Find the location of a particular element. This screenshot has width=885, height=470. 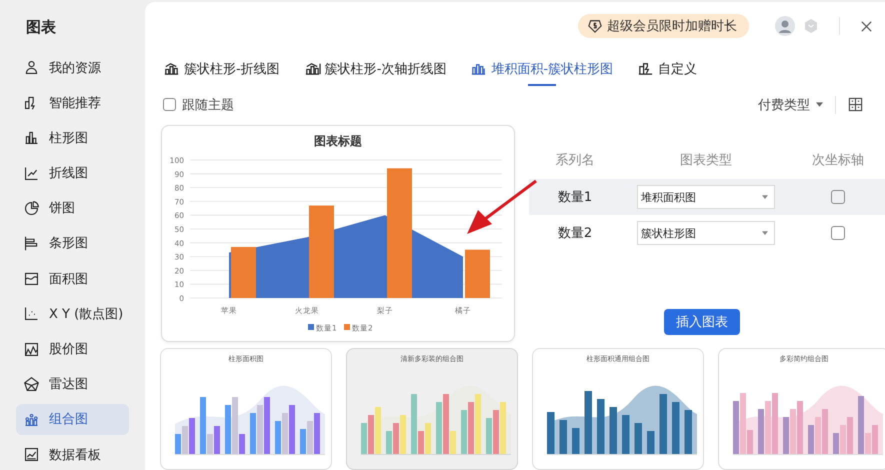

tab: 簇状柱形-折线图 is located at coordinates (221, 69).